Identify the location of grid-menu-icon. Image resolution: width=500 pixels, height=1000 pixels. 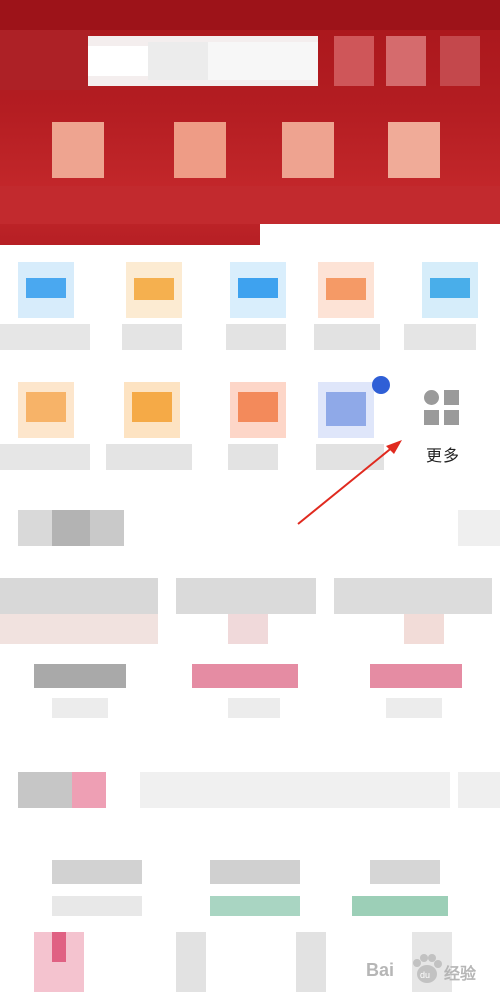
(442, 408).